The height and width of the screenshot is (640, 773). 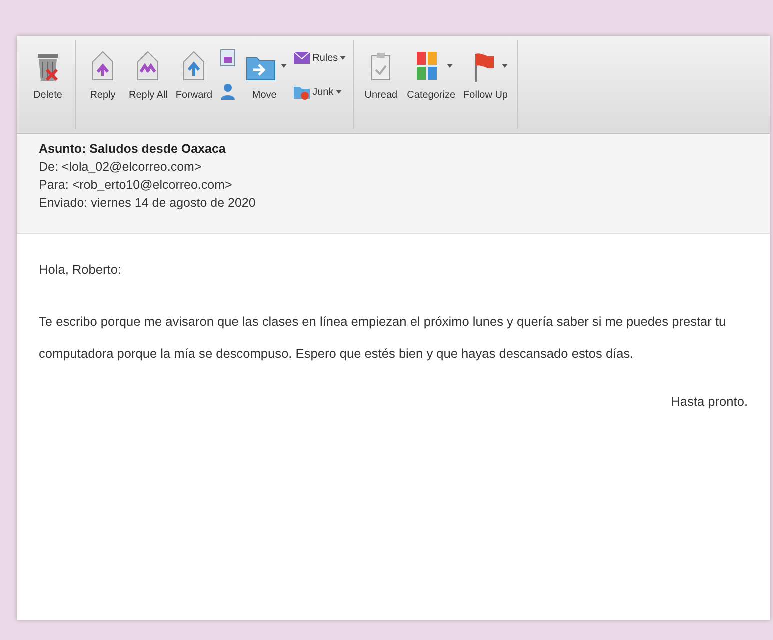 I want to click on sender-line: De: <lola_02@elcorreo.com>, so click(x=121, y=167).